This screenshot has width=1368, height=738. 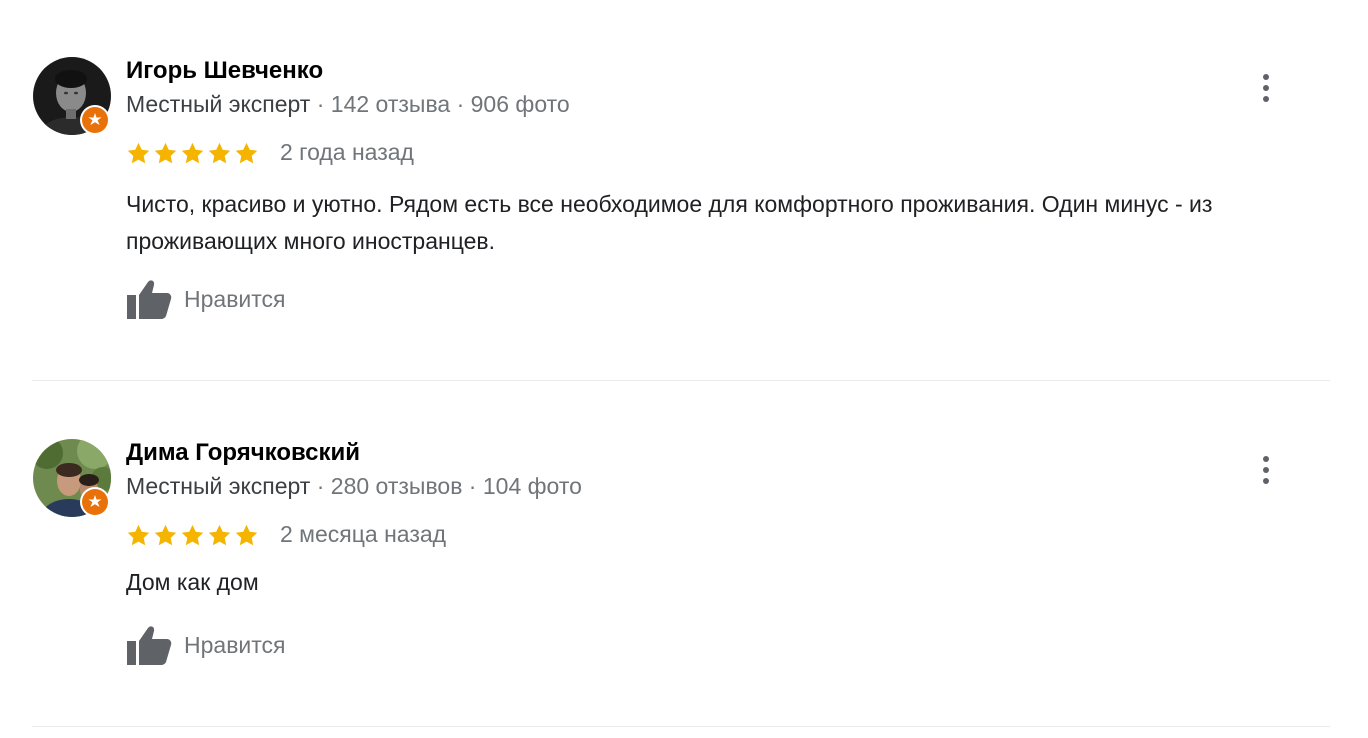 I want to click on review-date: 2 года назад, so click(x=347, y=152).